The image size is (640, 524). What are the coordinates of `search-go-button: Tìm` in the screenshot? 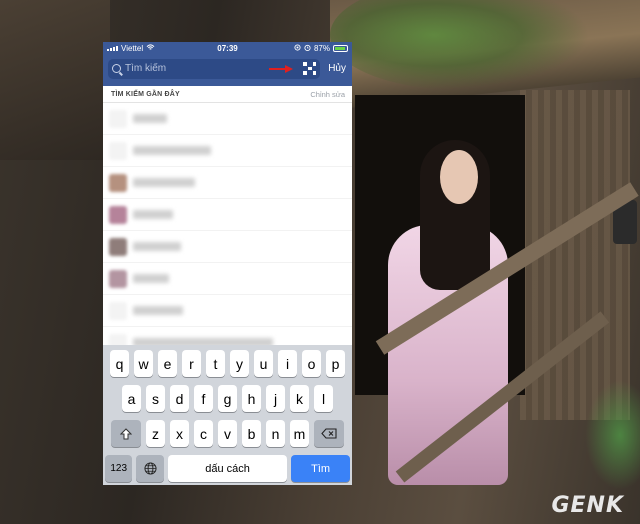 It's located at (320, 468).